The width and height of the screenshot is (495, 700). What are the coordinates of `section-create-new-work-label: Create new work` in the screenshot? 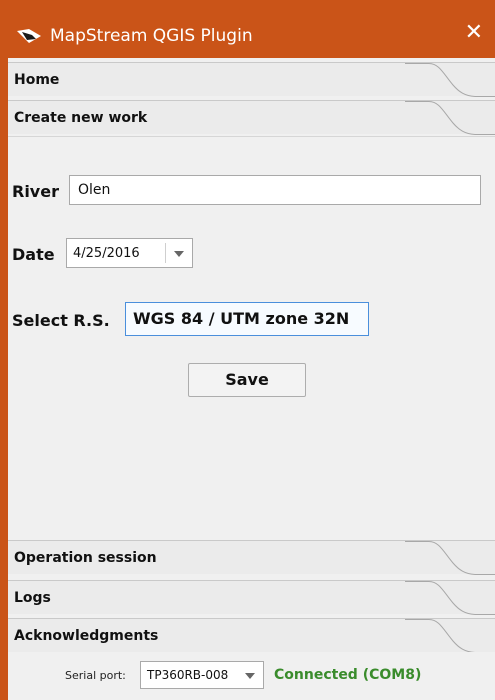 It's located at (81, 118).